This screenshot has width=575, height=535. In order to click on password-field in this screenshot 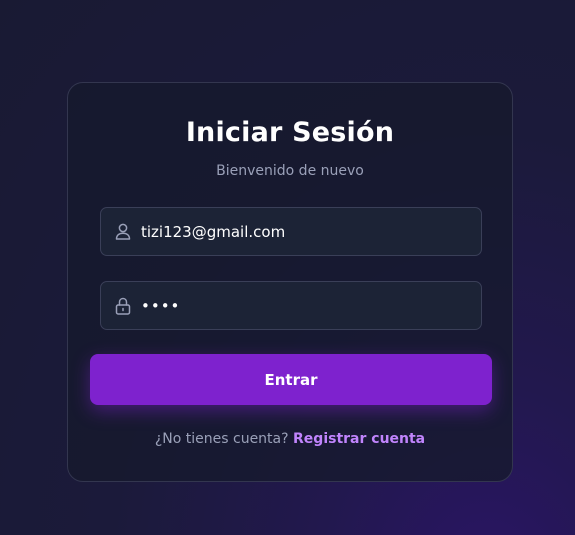, I will do `click(291, 305)`.